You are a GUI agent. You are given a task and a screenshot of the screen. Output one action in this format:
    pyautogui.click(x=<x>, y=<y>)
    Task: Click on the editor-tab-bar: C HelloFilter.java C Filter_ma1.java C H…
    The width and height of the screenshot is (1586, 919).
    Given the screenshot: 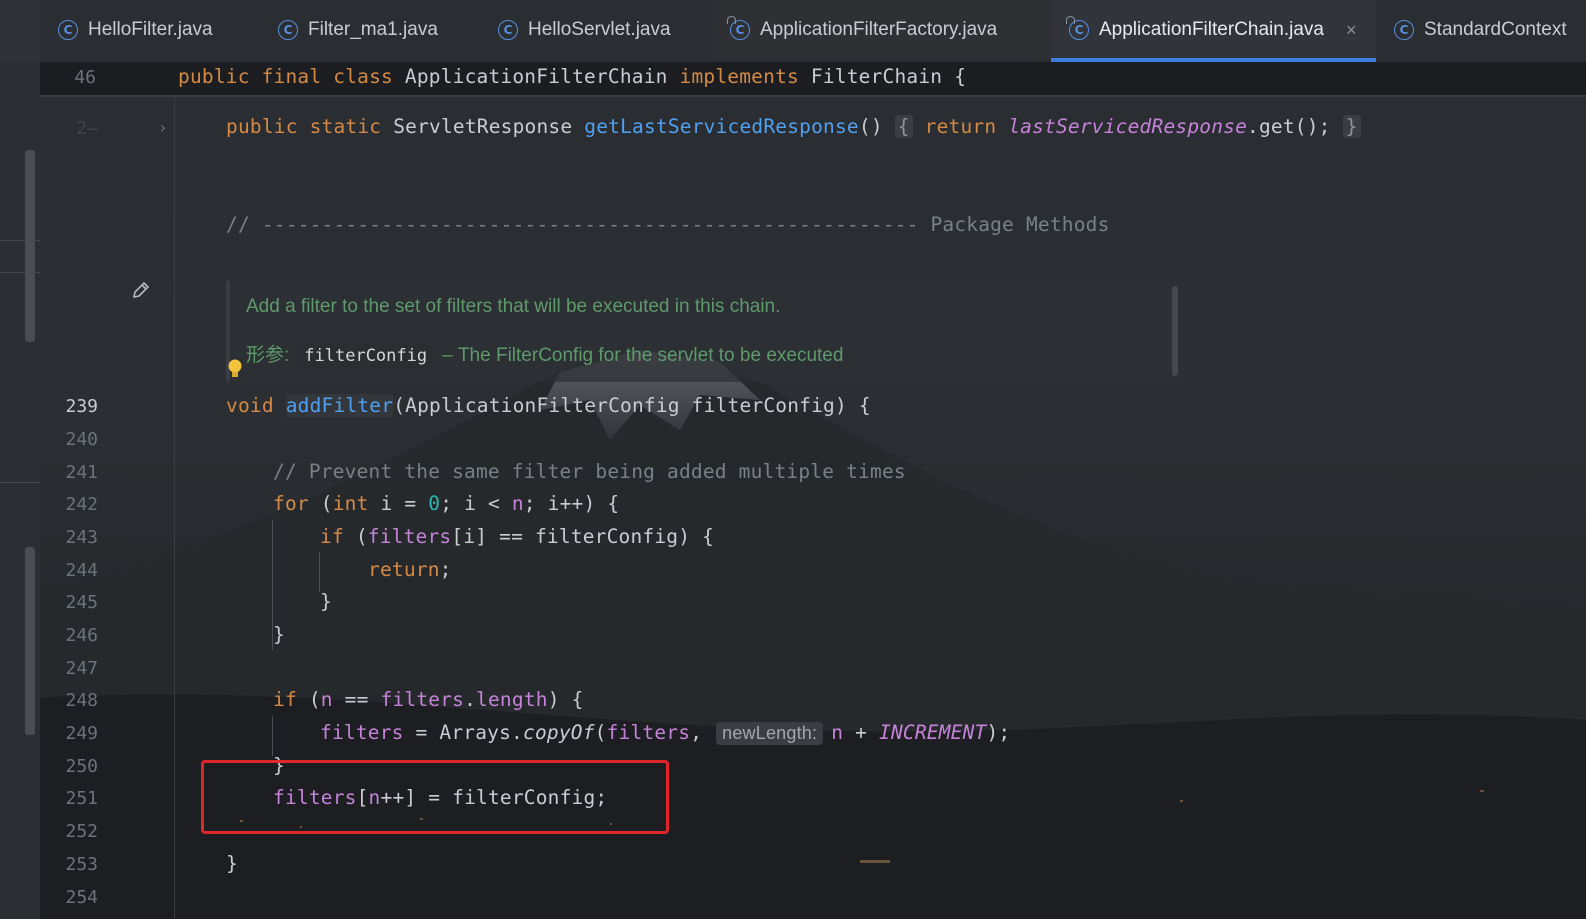 What is the action you would take?
    pyautogui.click(x=793, y=31)
    